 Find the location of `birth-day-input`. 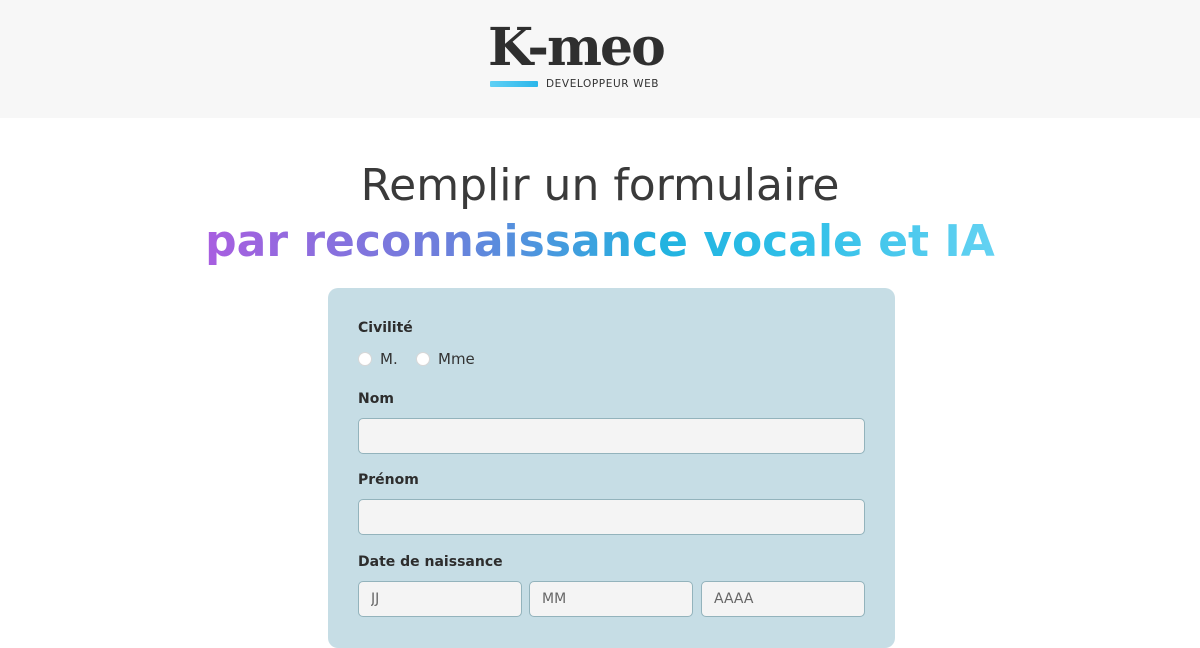

birth-day-input is located at coordinates (440, 599).